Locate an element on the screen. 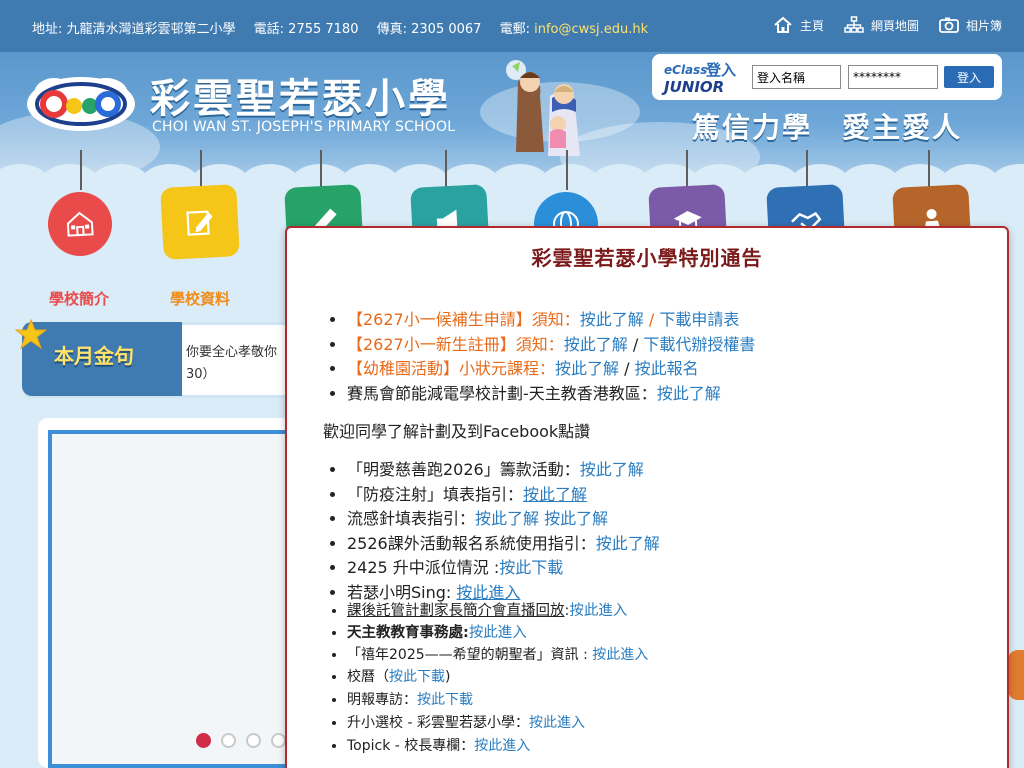 The width and height of the screenshot is (1024, 768). notice-item: 課後託管計劃家長簡介會直播回放:按此進入 is located at coordinates (497, 611).